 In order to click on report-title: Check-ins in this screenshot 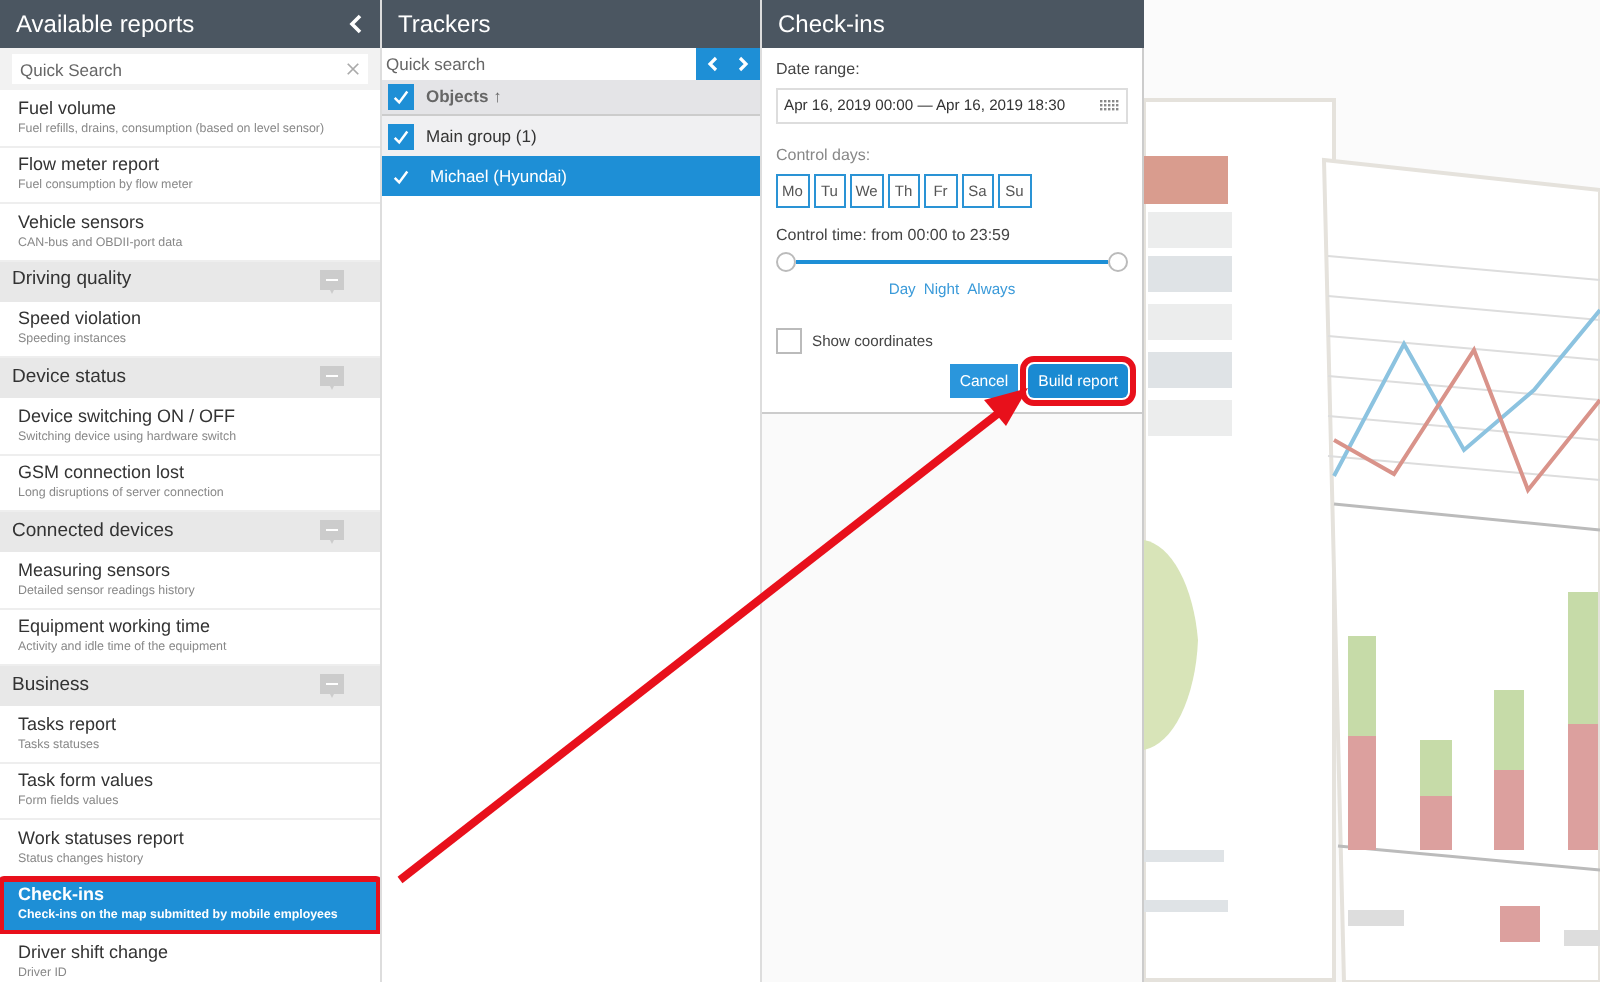, I will do `click(62, 895)`.